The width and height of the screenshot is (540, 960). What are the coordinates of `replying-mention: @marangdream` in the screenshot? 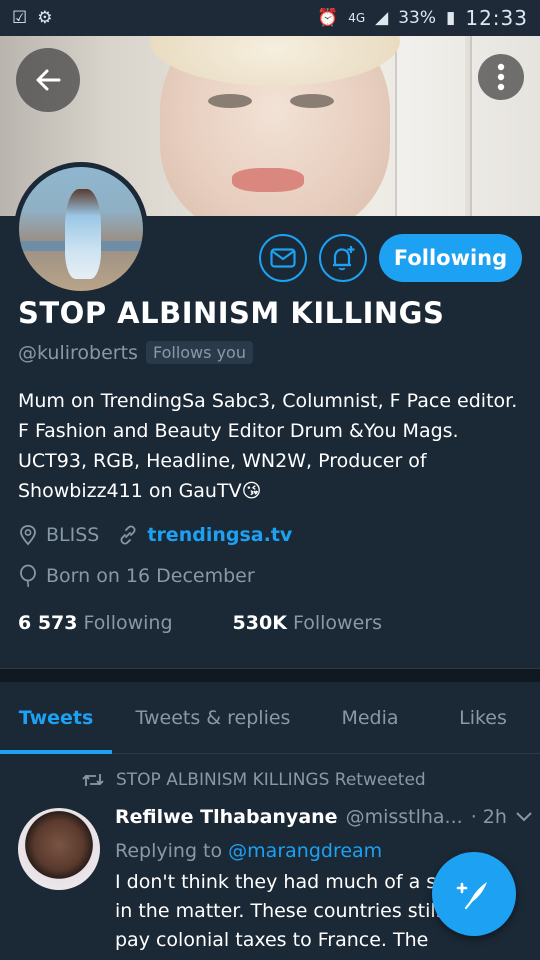 It's located at (305, 851).